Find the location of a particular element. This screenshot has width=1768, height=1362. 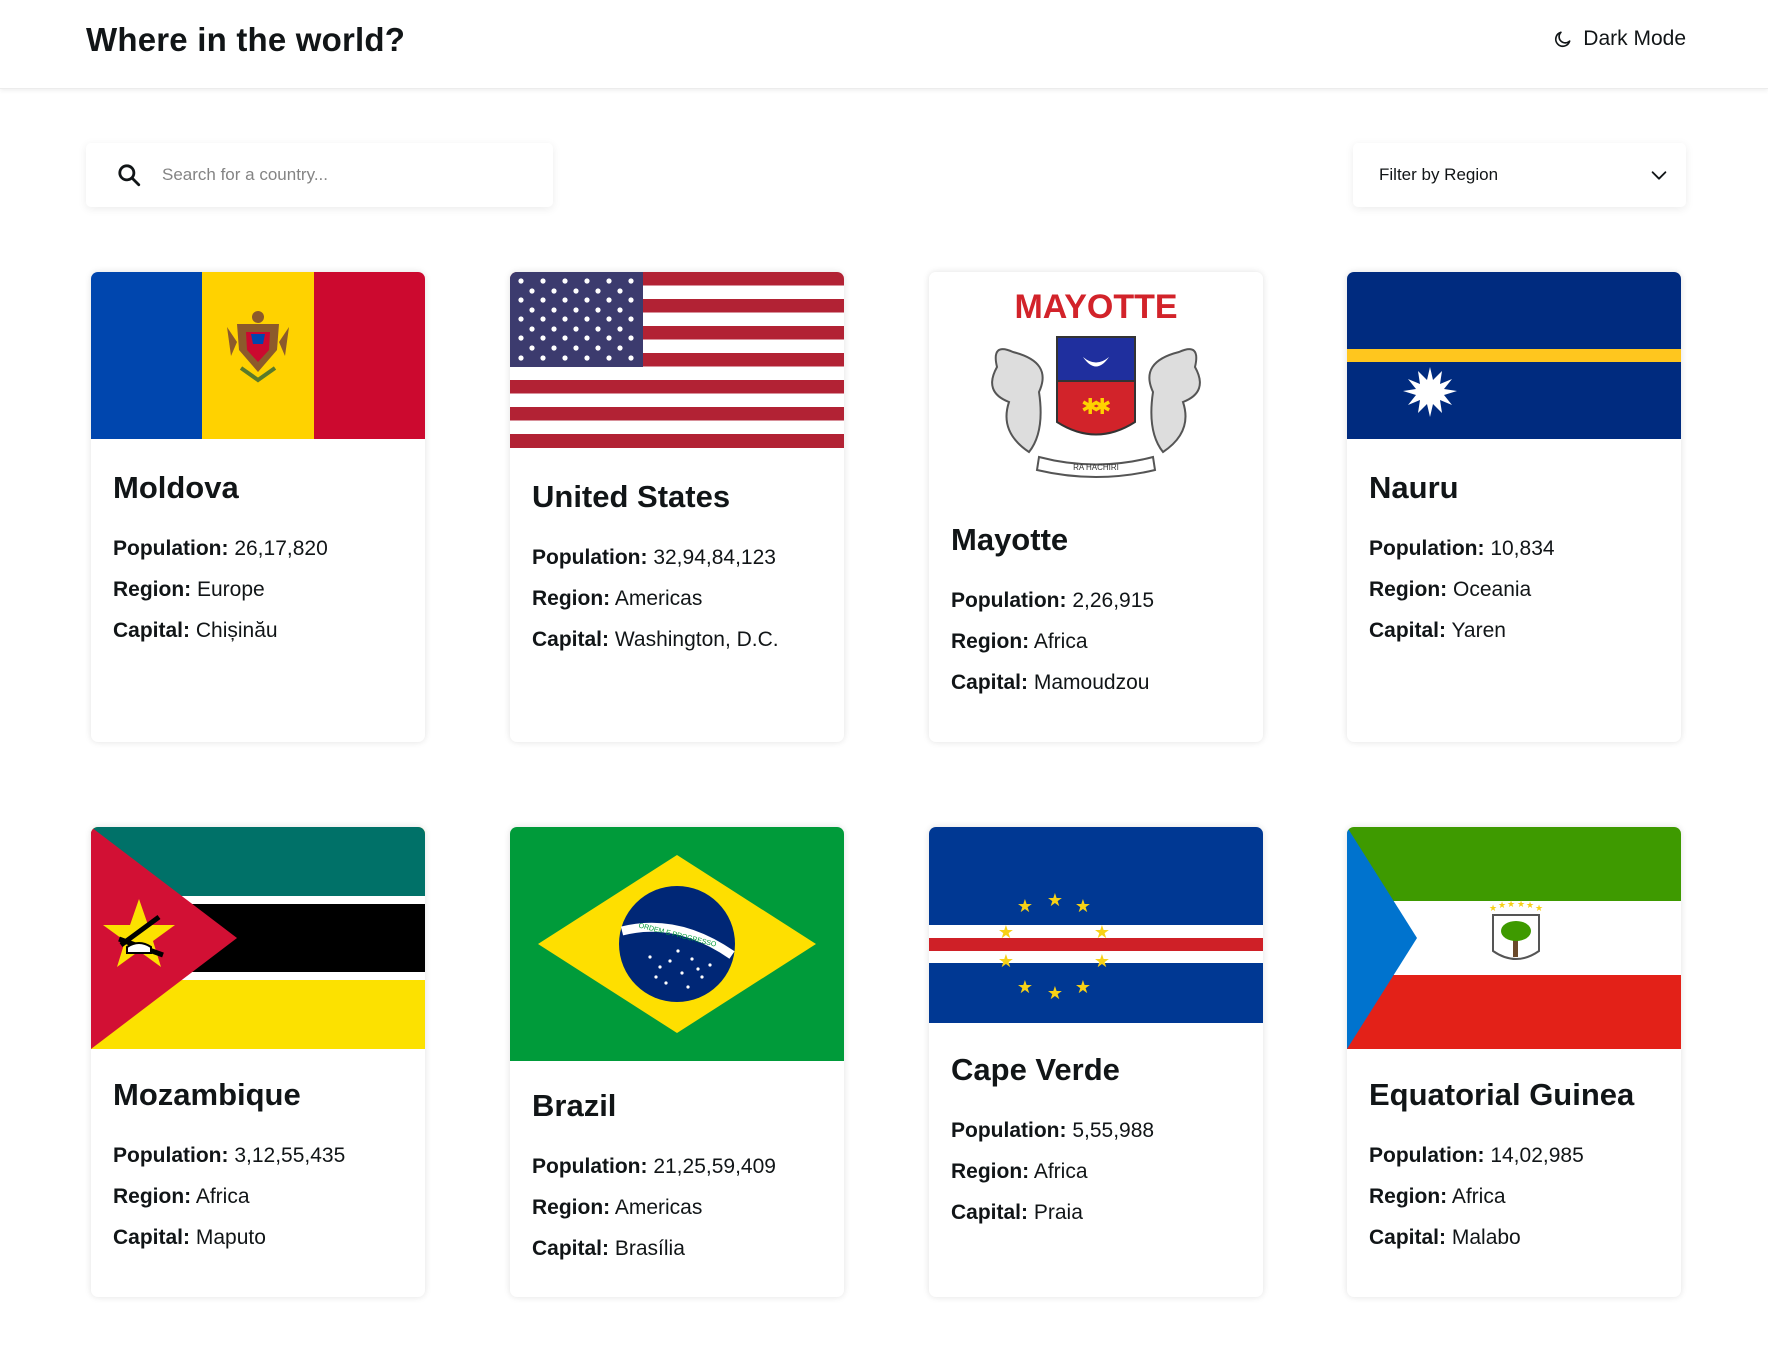

flag-image: ★ ★ ★ ★ ★ ★ ★ ★ ★ ★ is located at coordinates (1096, 925).